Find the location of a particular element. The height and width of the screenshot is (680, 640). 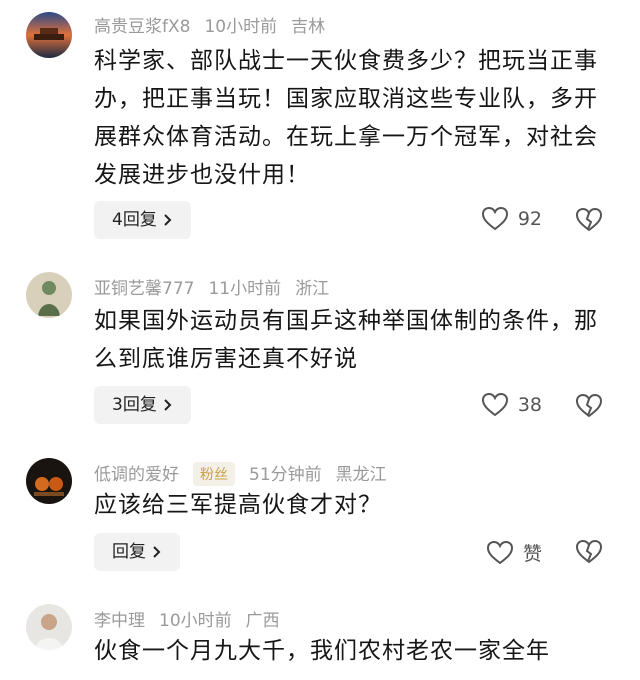

location: 黑龙江 is located at coordinates (361, 475).